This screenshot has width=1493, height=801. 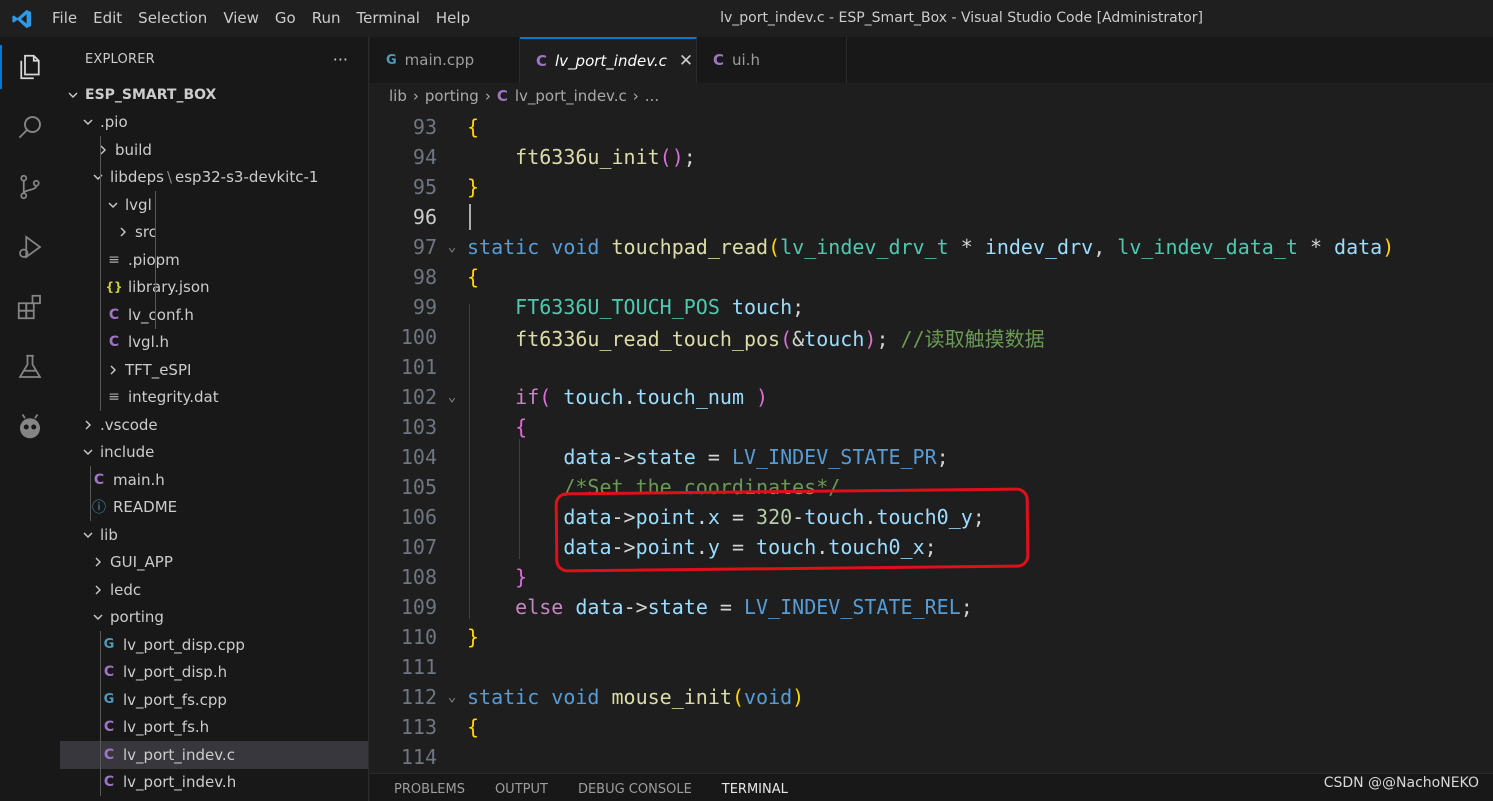 I want to click on line-number: 103, so click(x=418, y=427).